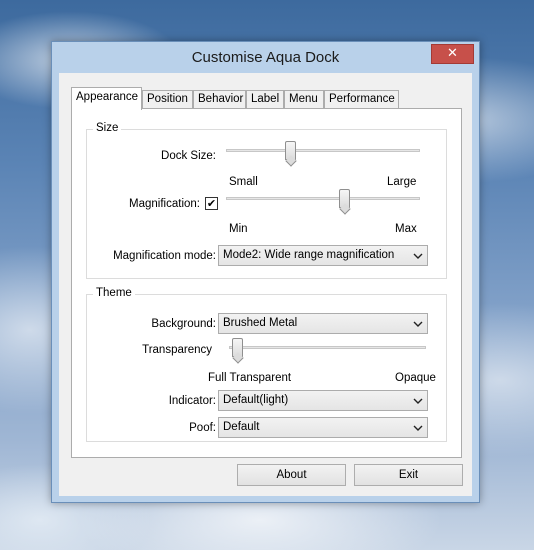 This screenshot has height=550, width=534. I want to click on magnification-track, so click(323, 198).